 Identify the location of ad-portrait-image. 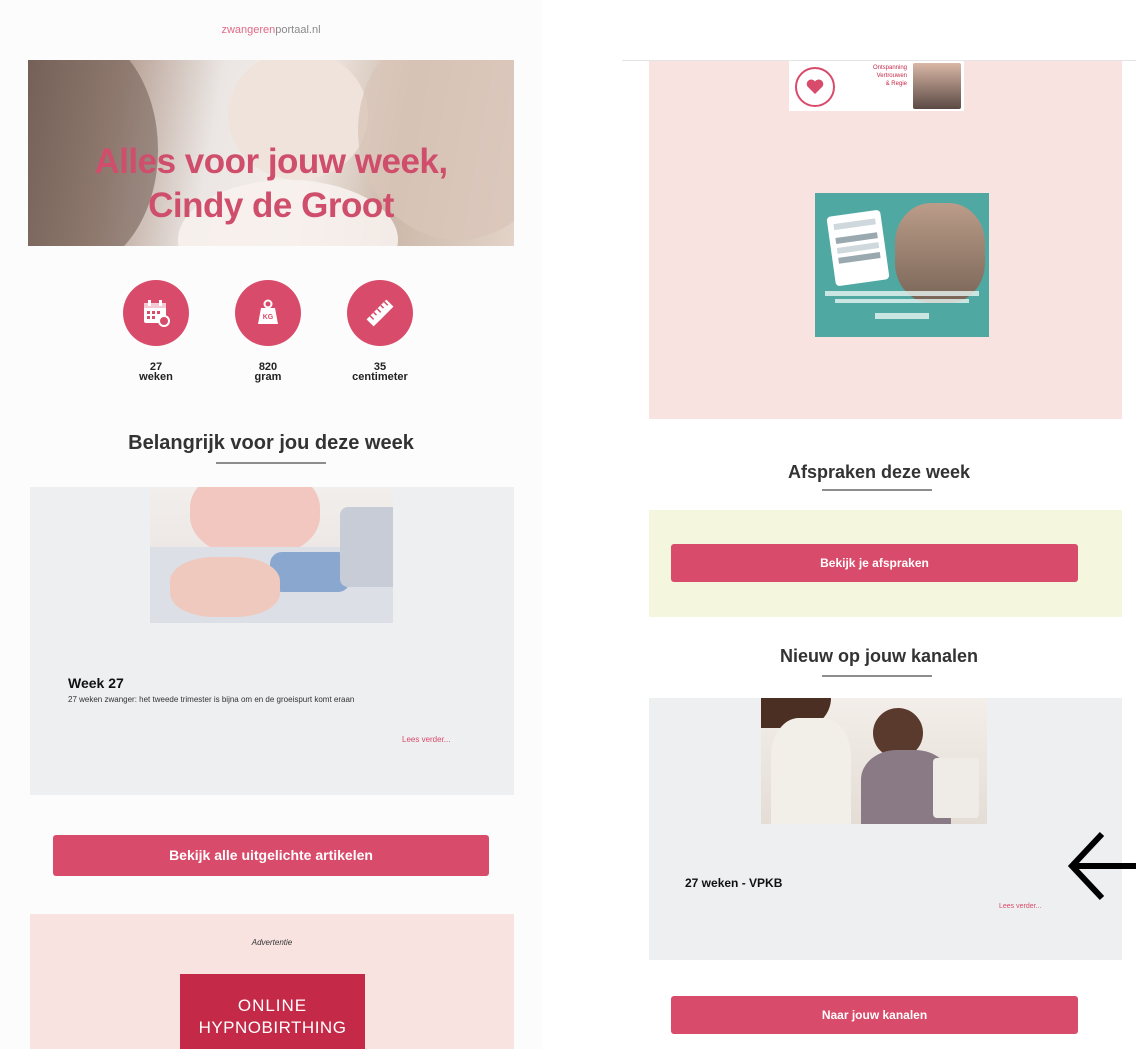
(937, 86).